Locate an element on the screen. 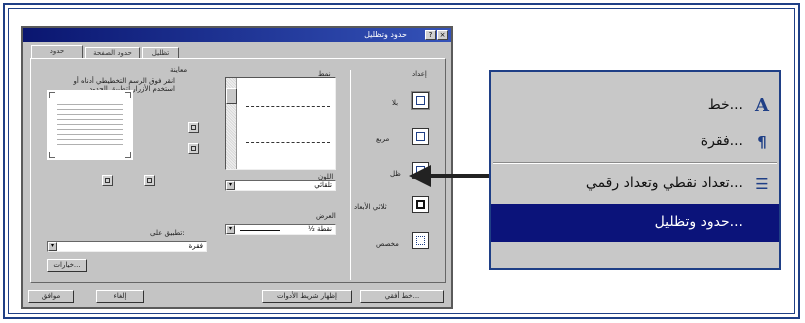 This screenshot has height=323, width=805. paragraph-icon: ¶ is located at coordinates (762, 142).